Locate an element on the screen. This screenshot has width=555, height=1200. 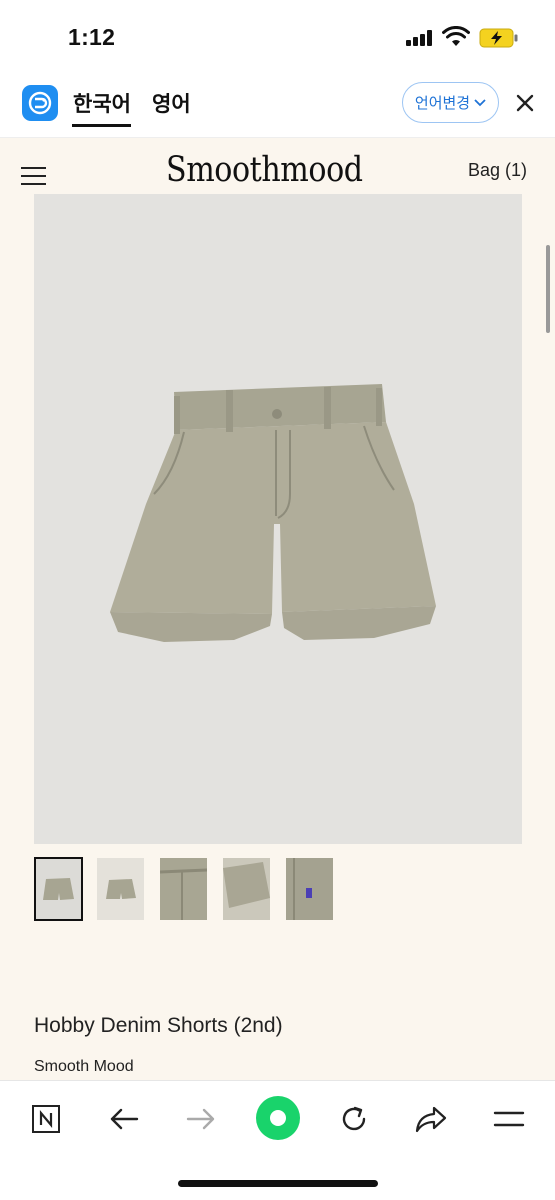
change-language-button: 언어변경 is located at coordinates (450, 102).